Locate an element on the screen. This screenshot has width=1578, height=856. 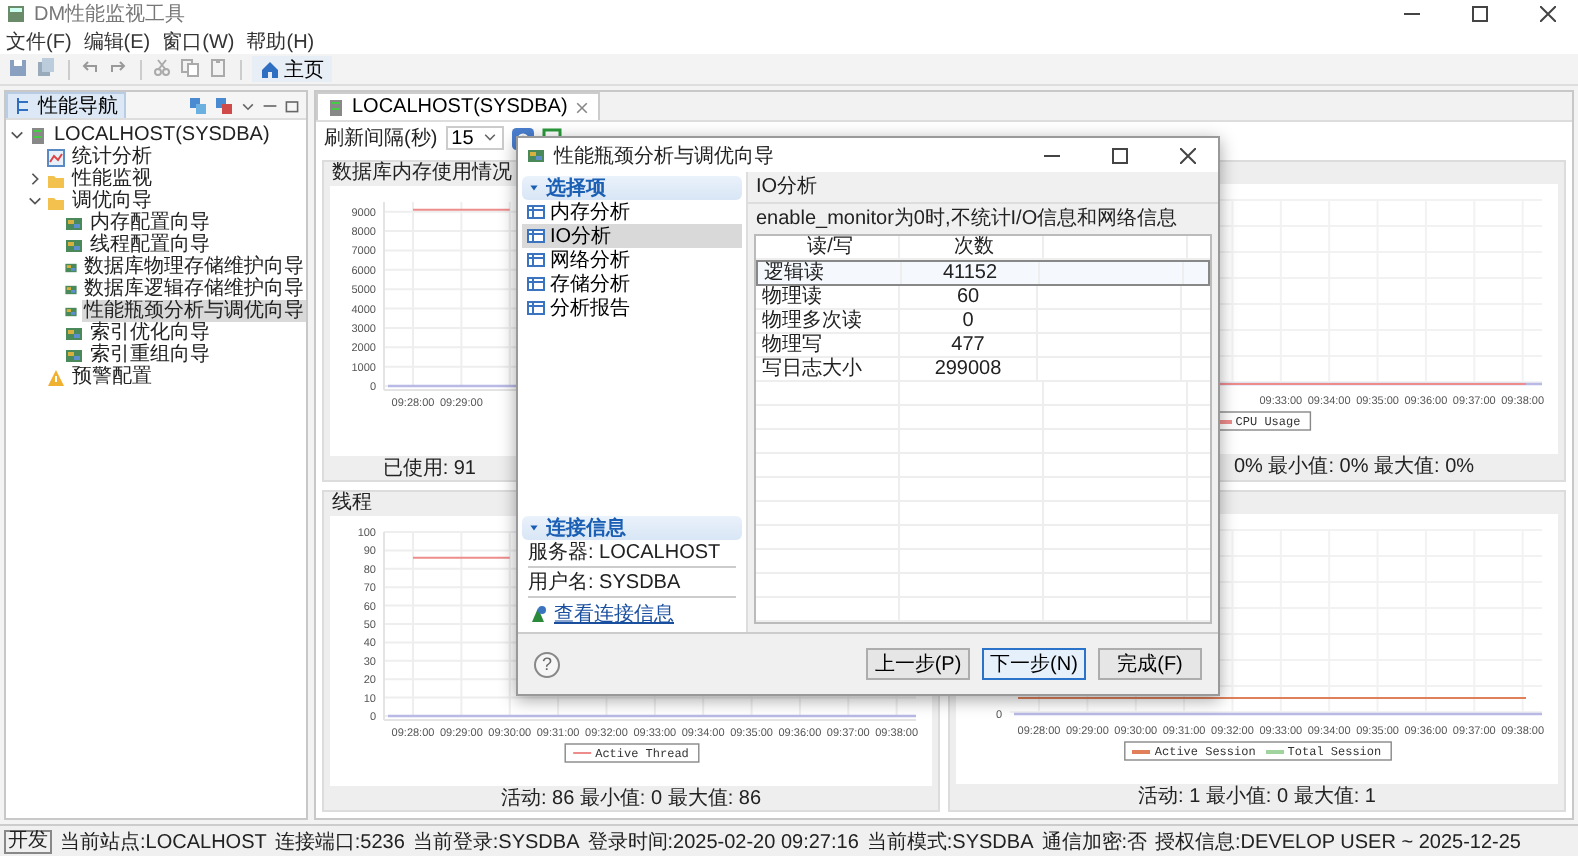
status-badge: 开发 is located at coordinates (28, 841).